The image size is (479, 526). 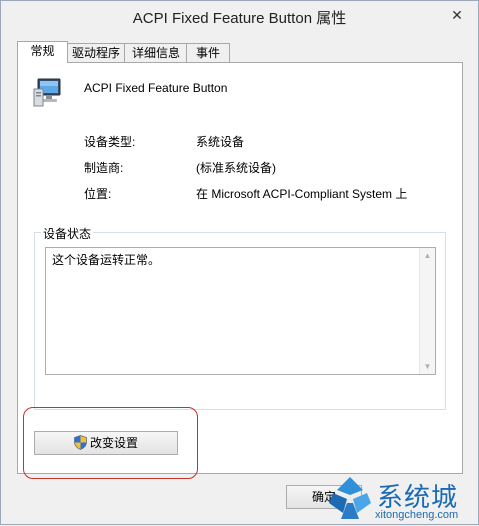 What do you see at coordinates (457, 15) in the screenshot?
I see `close-button: ✕` at bounding box center [457, 15].